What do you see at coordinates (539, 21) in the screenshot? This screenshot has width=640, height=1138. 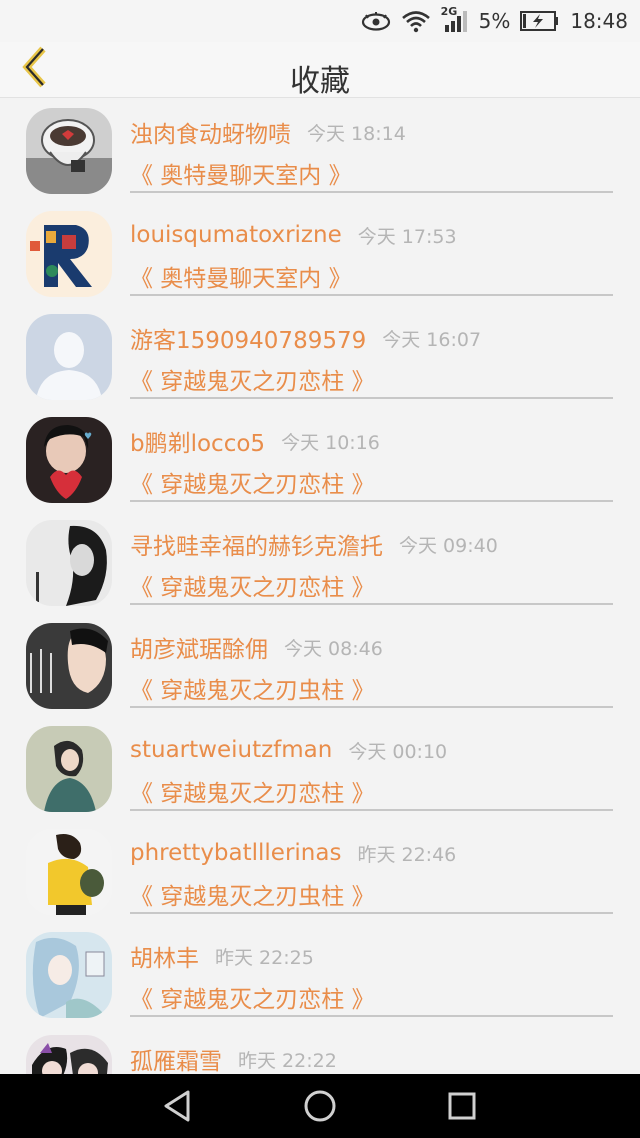 I see `battery-charging-icon` at bounding box center [539, 21].